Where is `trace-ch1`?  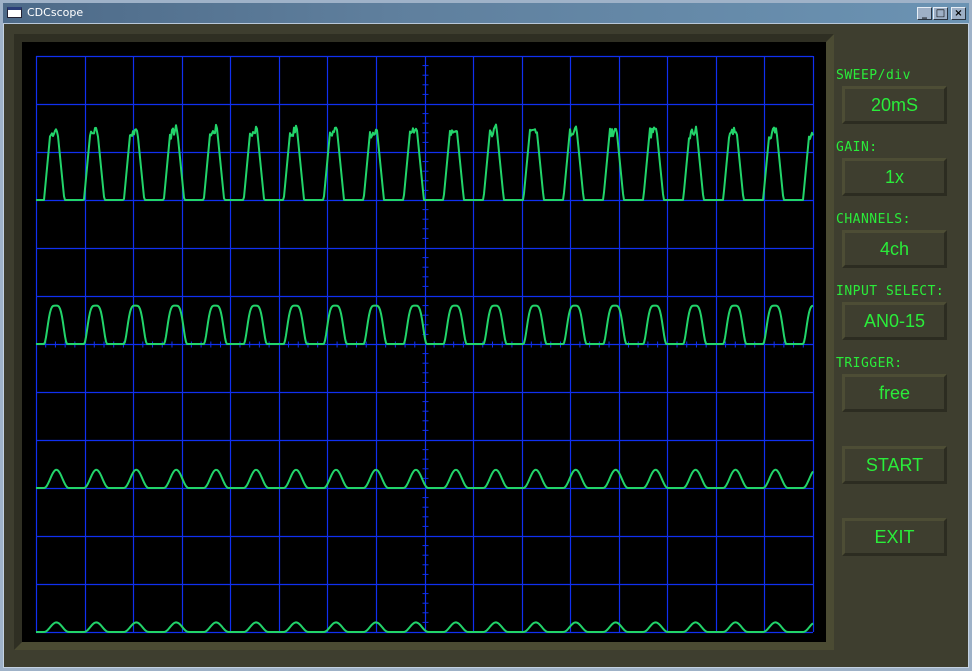
trace-ch1 is located at coordinates (425, 162).